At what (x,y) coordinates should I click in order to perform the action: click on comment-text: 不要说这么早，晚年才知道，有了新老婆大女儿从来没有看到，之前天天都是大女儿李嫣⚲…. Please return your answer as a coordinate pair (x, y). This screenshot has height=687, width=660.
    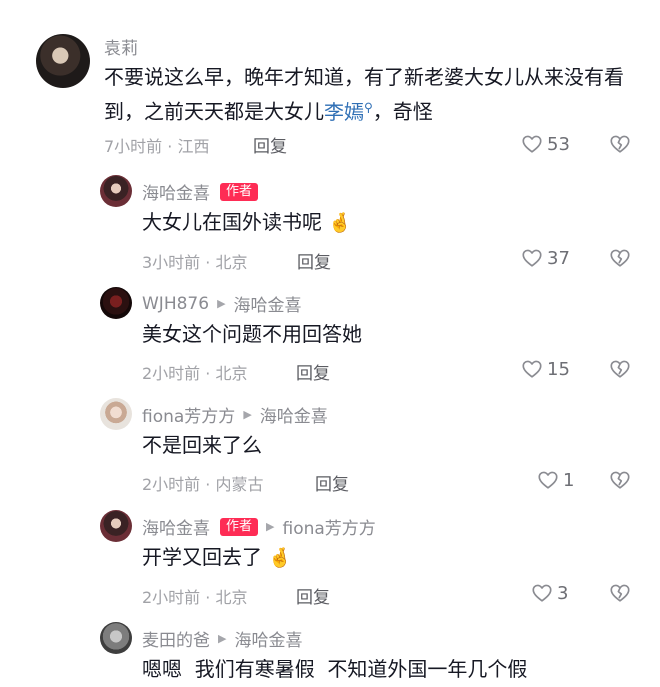
    Looking at the image, I should click on (366, 94).